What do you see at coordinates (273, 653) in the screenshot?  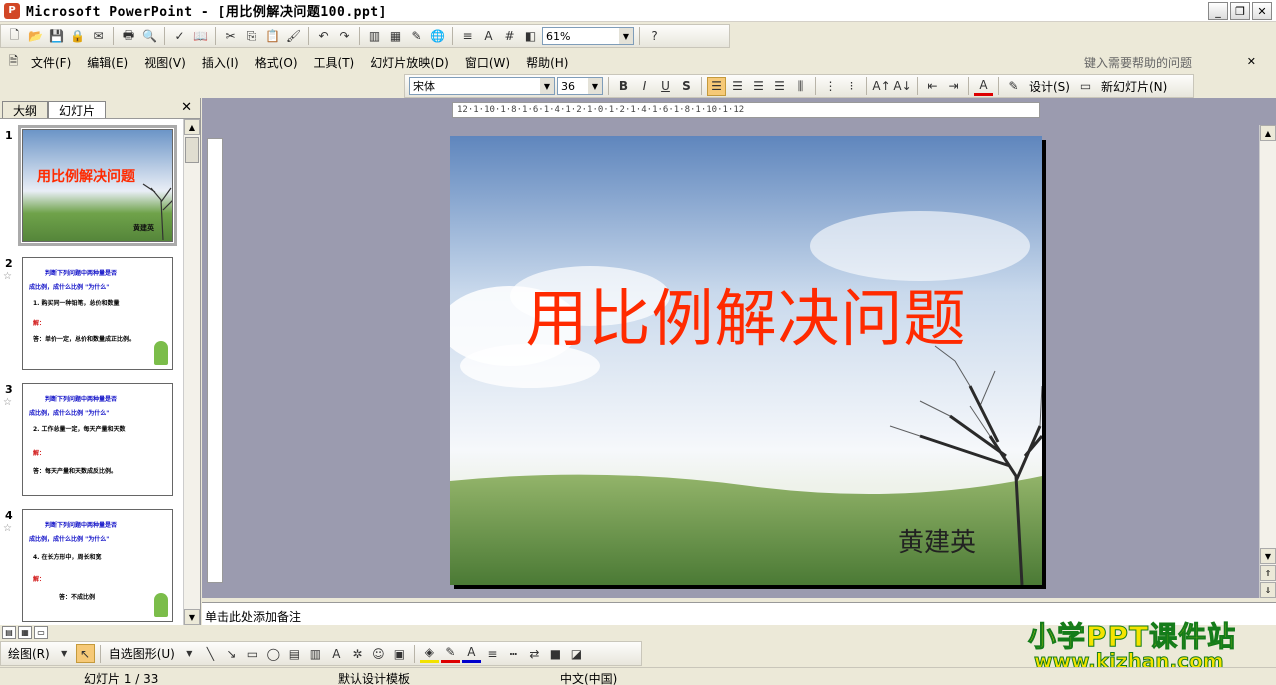 I see `oval-icon: ◯` at bounding box center [273, 653].